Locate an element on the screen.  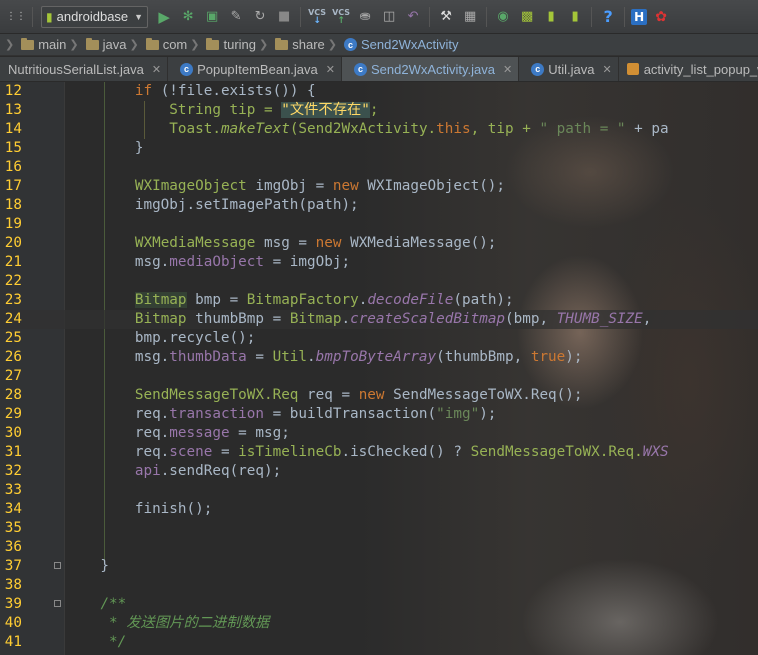
shelve-icon: ◫ is located at coordinates (389, 17).